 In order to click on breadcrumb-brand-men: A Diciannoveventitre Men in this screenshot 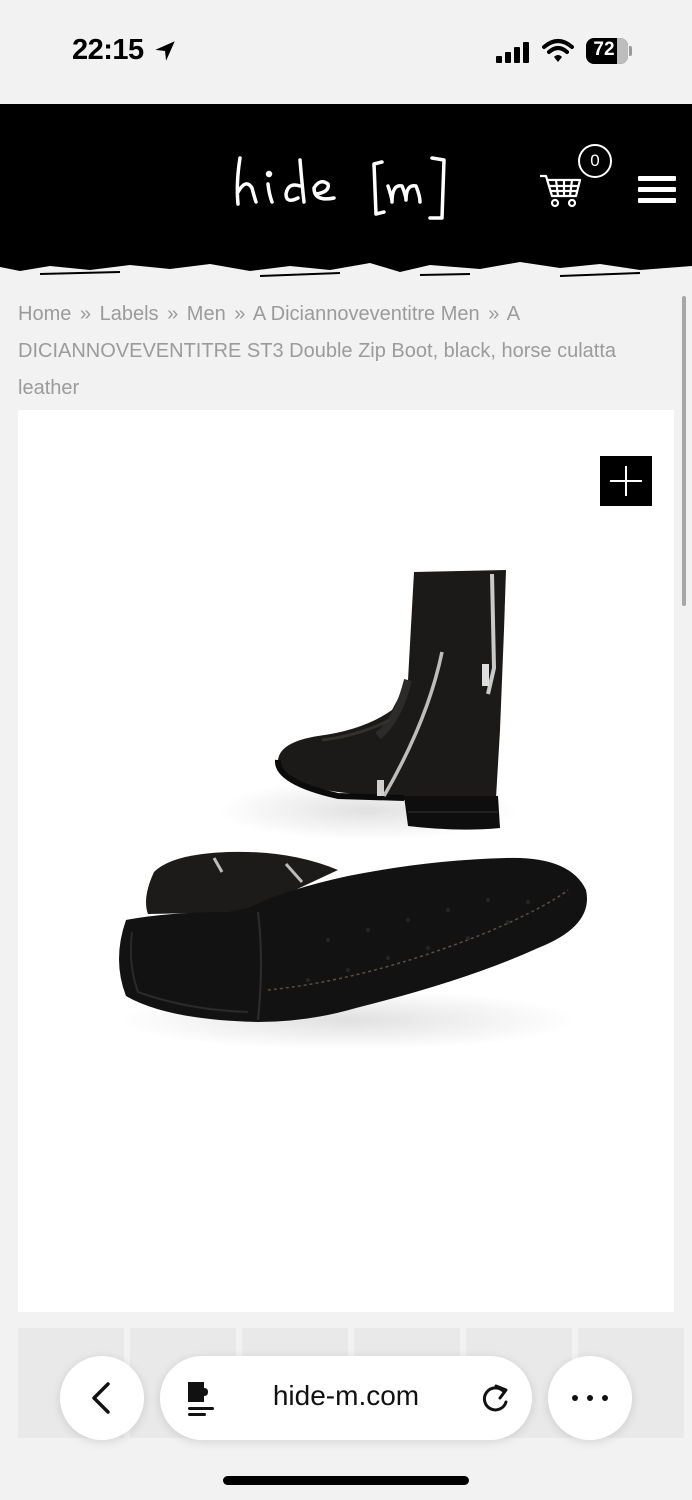, I will do `click(366, 314)`.